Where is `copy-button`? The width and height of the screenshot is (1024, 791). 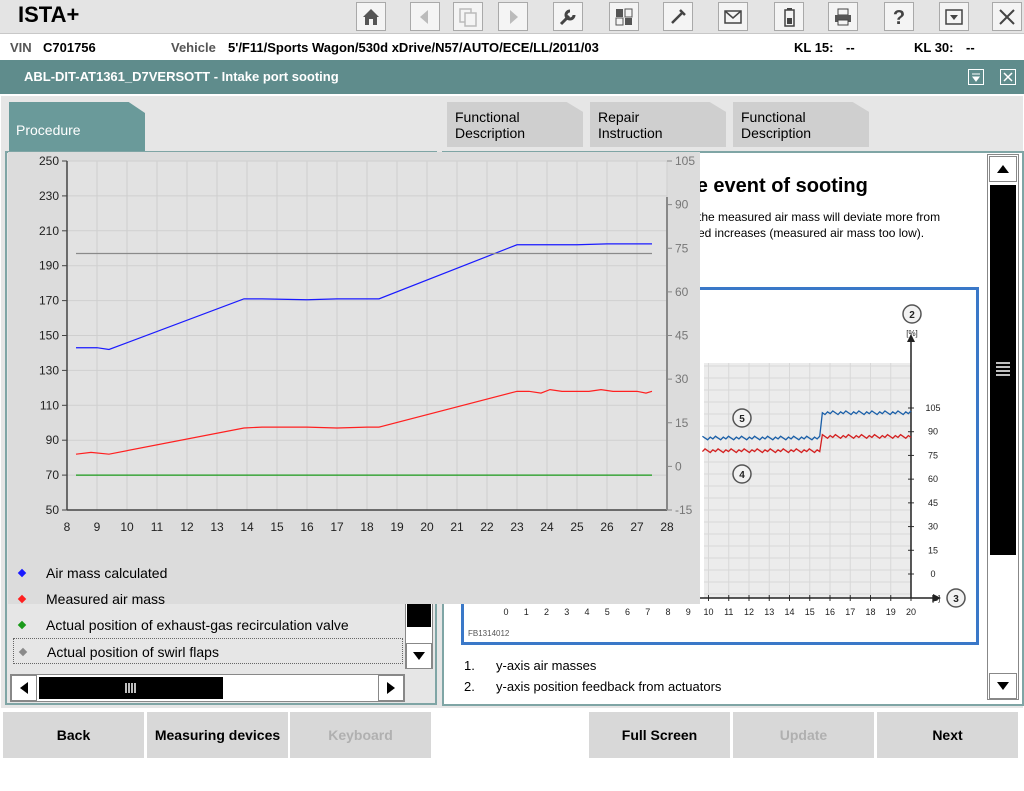 copy-button is located at coordinates (468, 16).